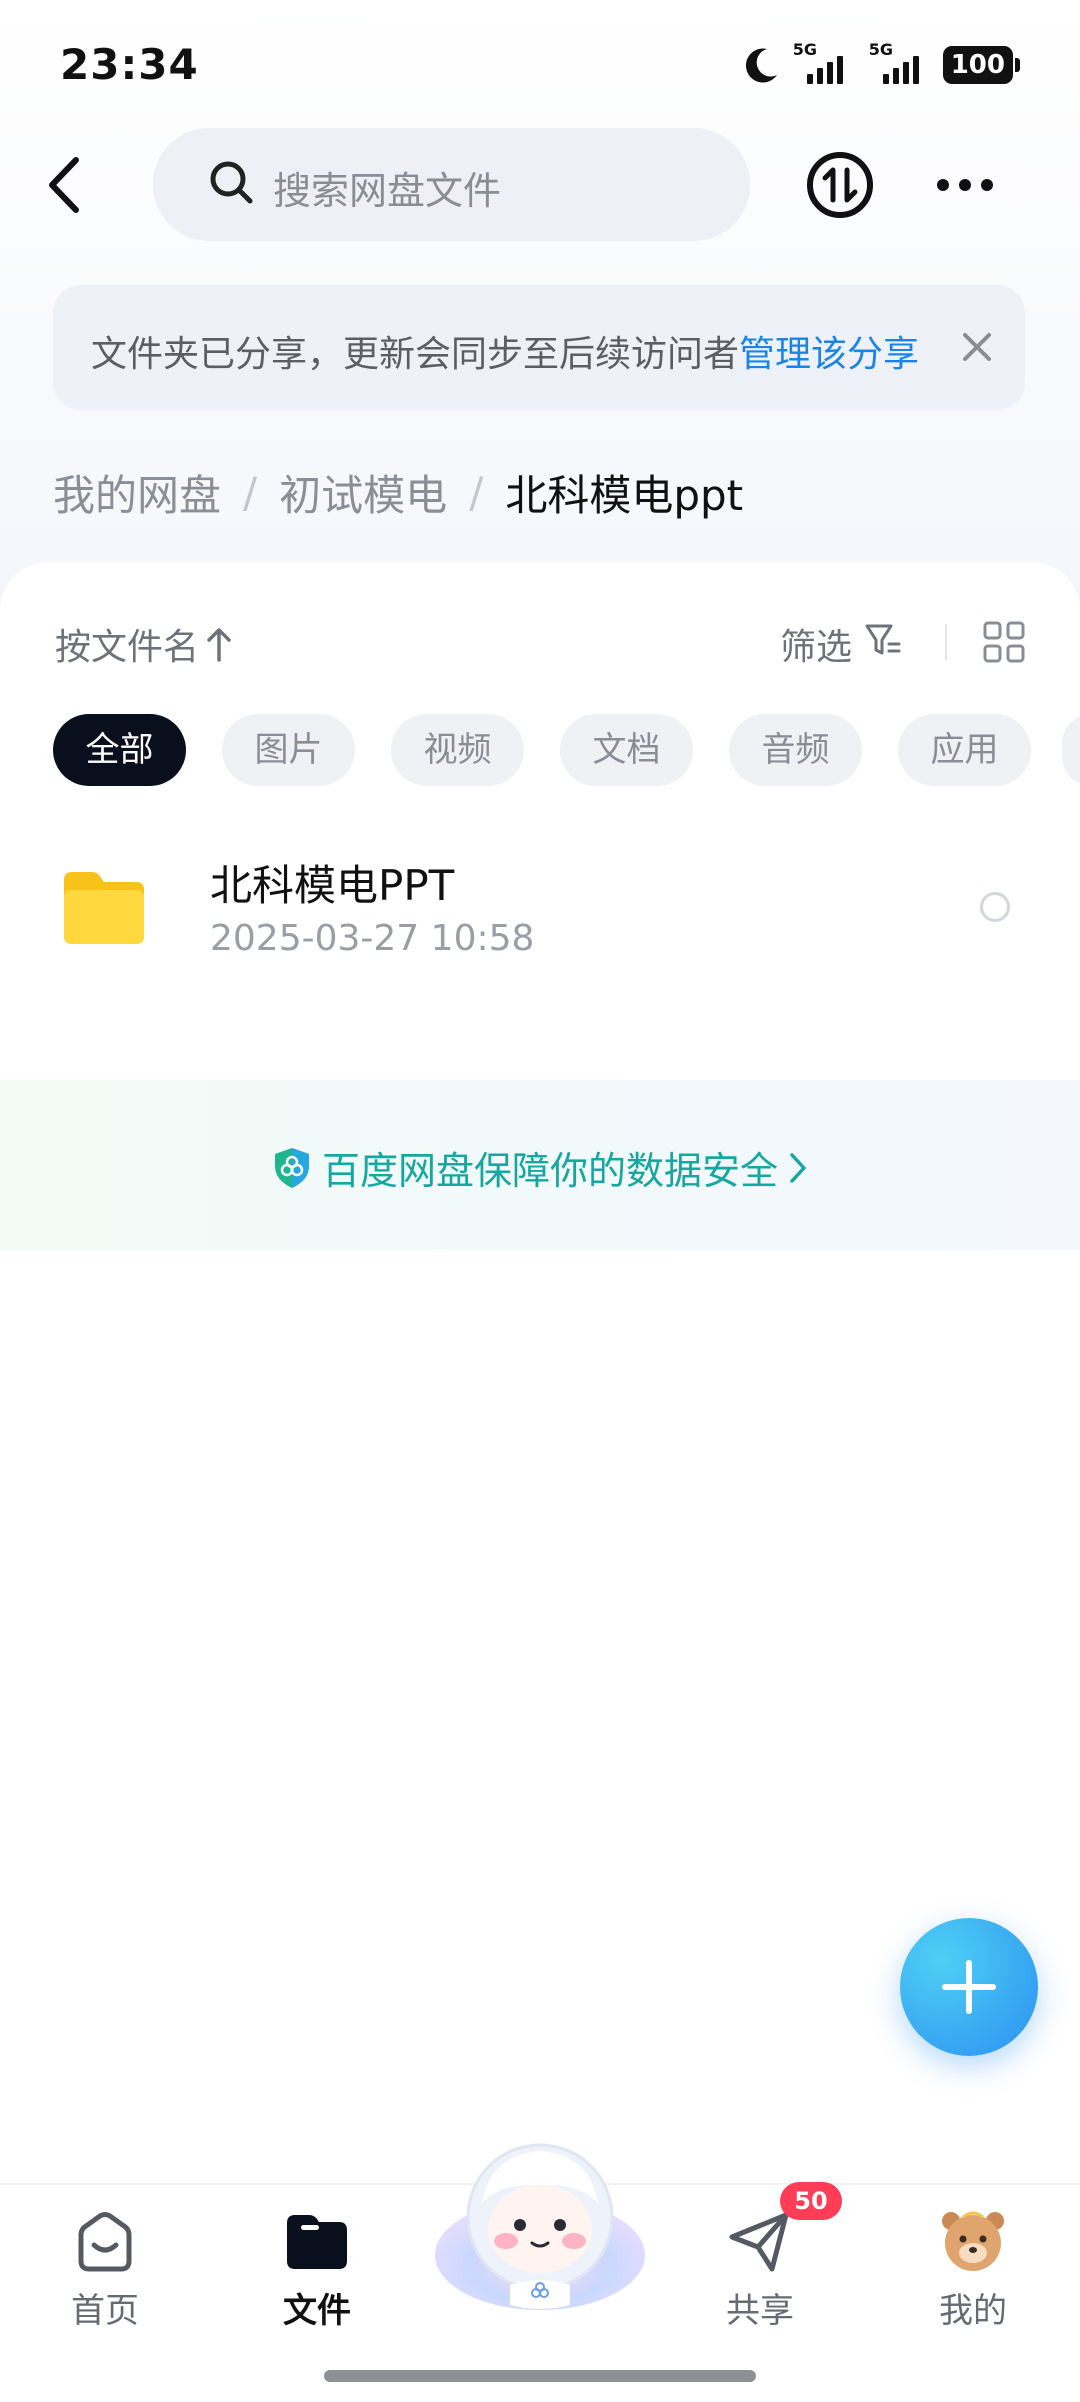  Describe the element at coordinates (761, 65) in the screenshot. I see `moon-icon` at that location.